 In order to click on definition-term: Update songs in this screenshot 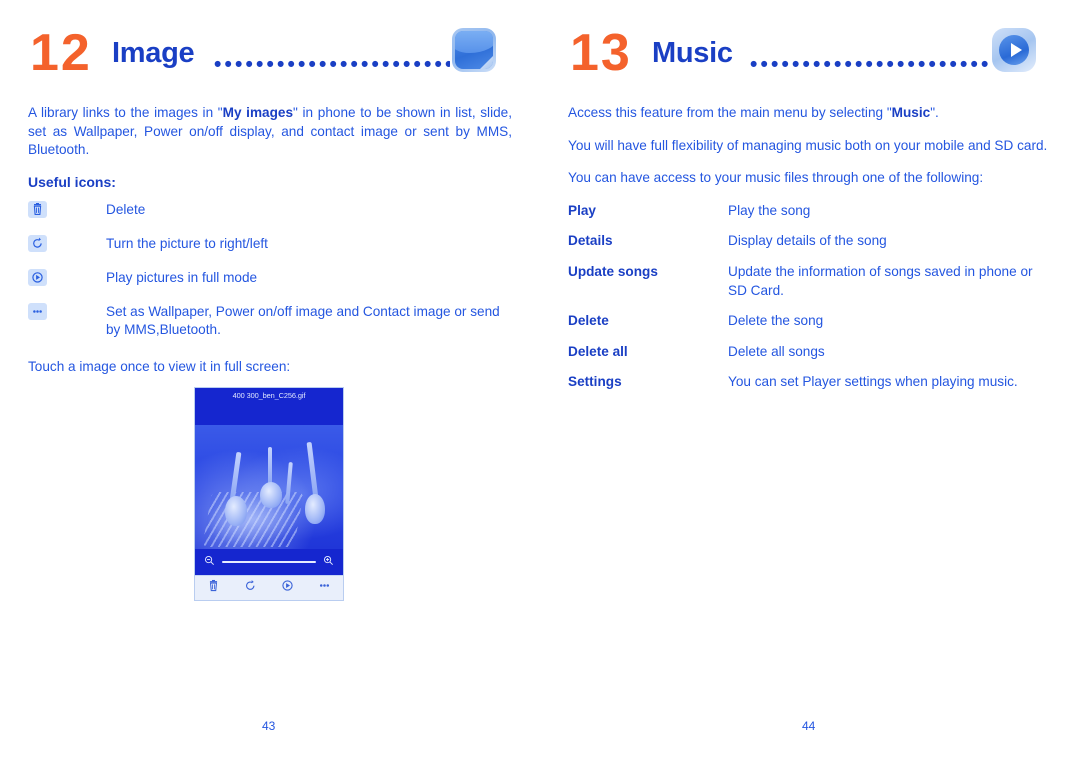, I will do `click(613, 271)`.